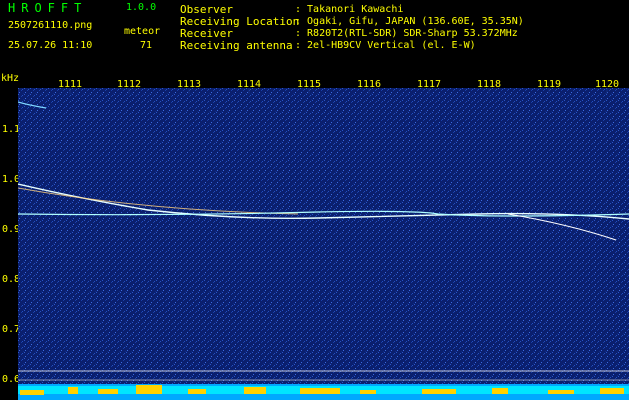 The height and width of the screenshot is (400, 629). What do you see at coordinates (206, 33) in the screenshot?
I see `receiver-label: Receiver` at bounding box center [206, 33].